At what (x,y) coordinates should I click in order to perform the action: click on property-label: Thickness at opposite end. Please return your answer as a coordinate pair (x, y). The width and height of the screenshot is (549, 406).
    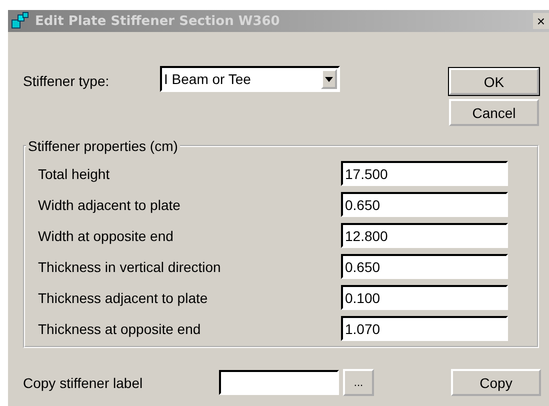
    Looking at the image, I should click on (119, 328).